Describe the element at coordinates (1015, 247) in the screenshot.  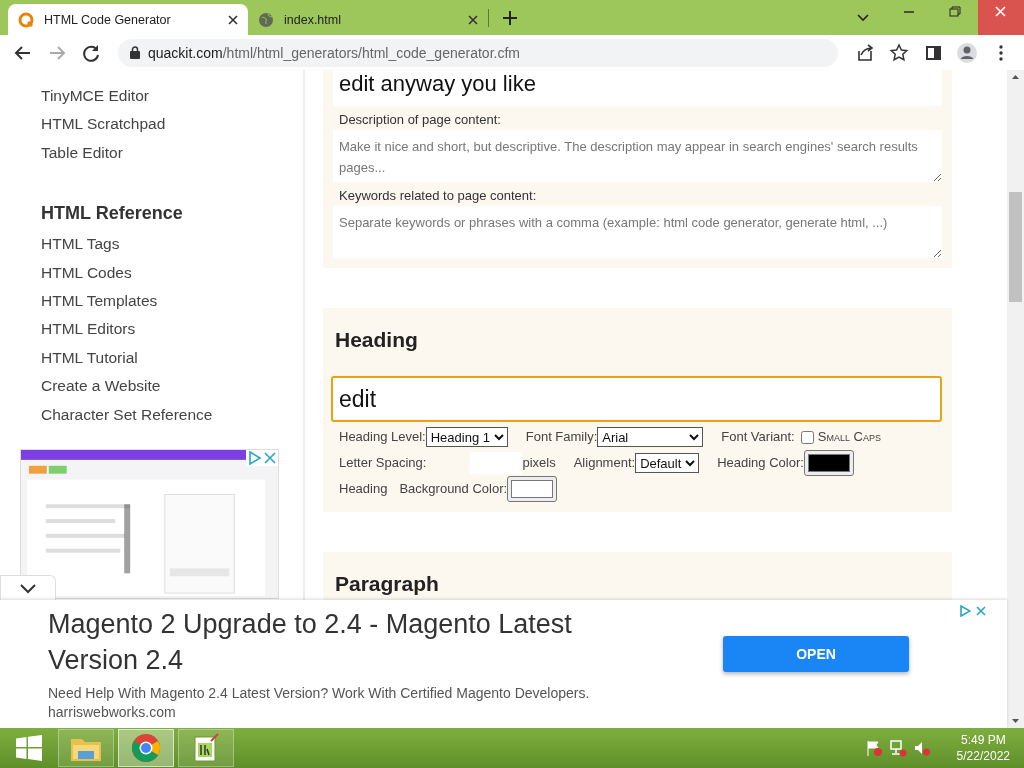
I see `scrollbar-thumb` at that location.